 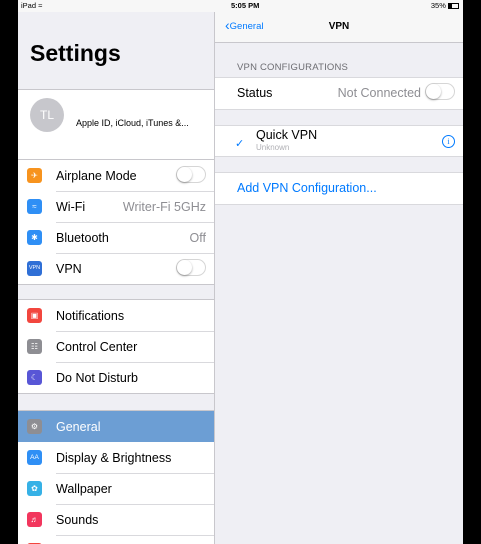 I want to click on sidebar-item-bluetooth: ✱ Bluetooth Off, so click(x=116, y=237).